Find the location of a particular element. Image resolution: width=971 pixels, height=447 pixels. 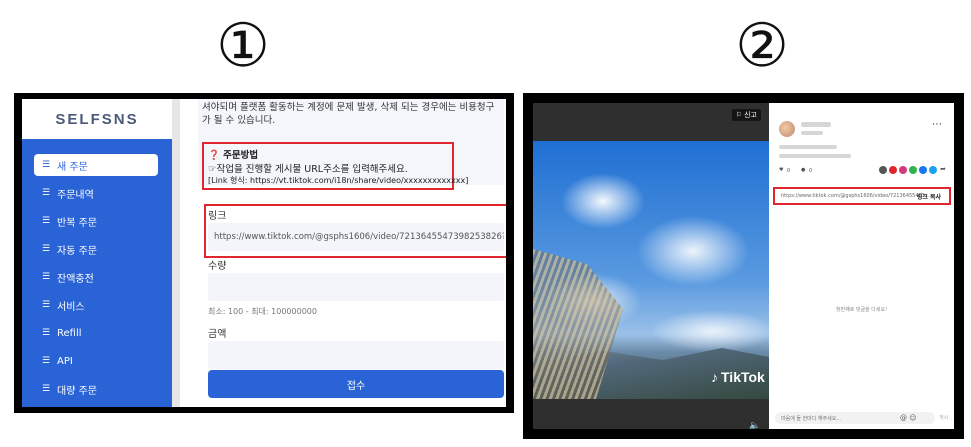

instagram-icon is located at coordinates (903, 170).